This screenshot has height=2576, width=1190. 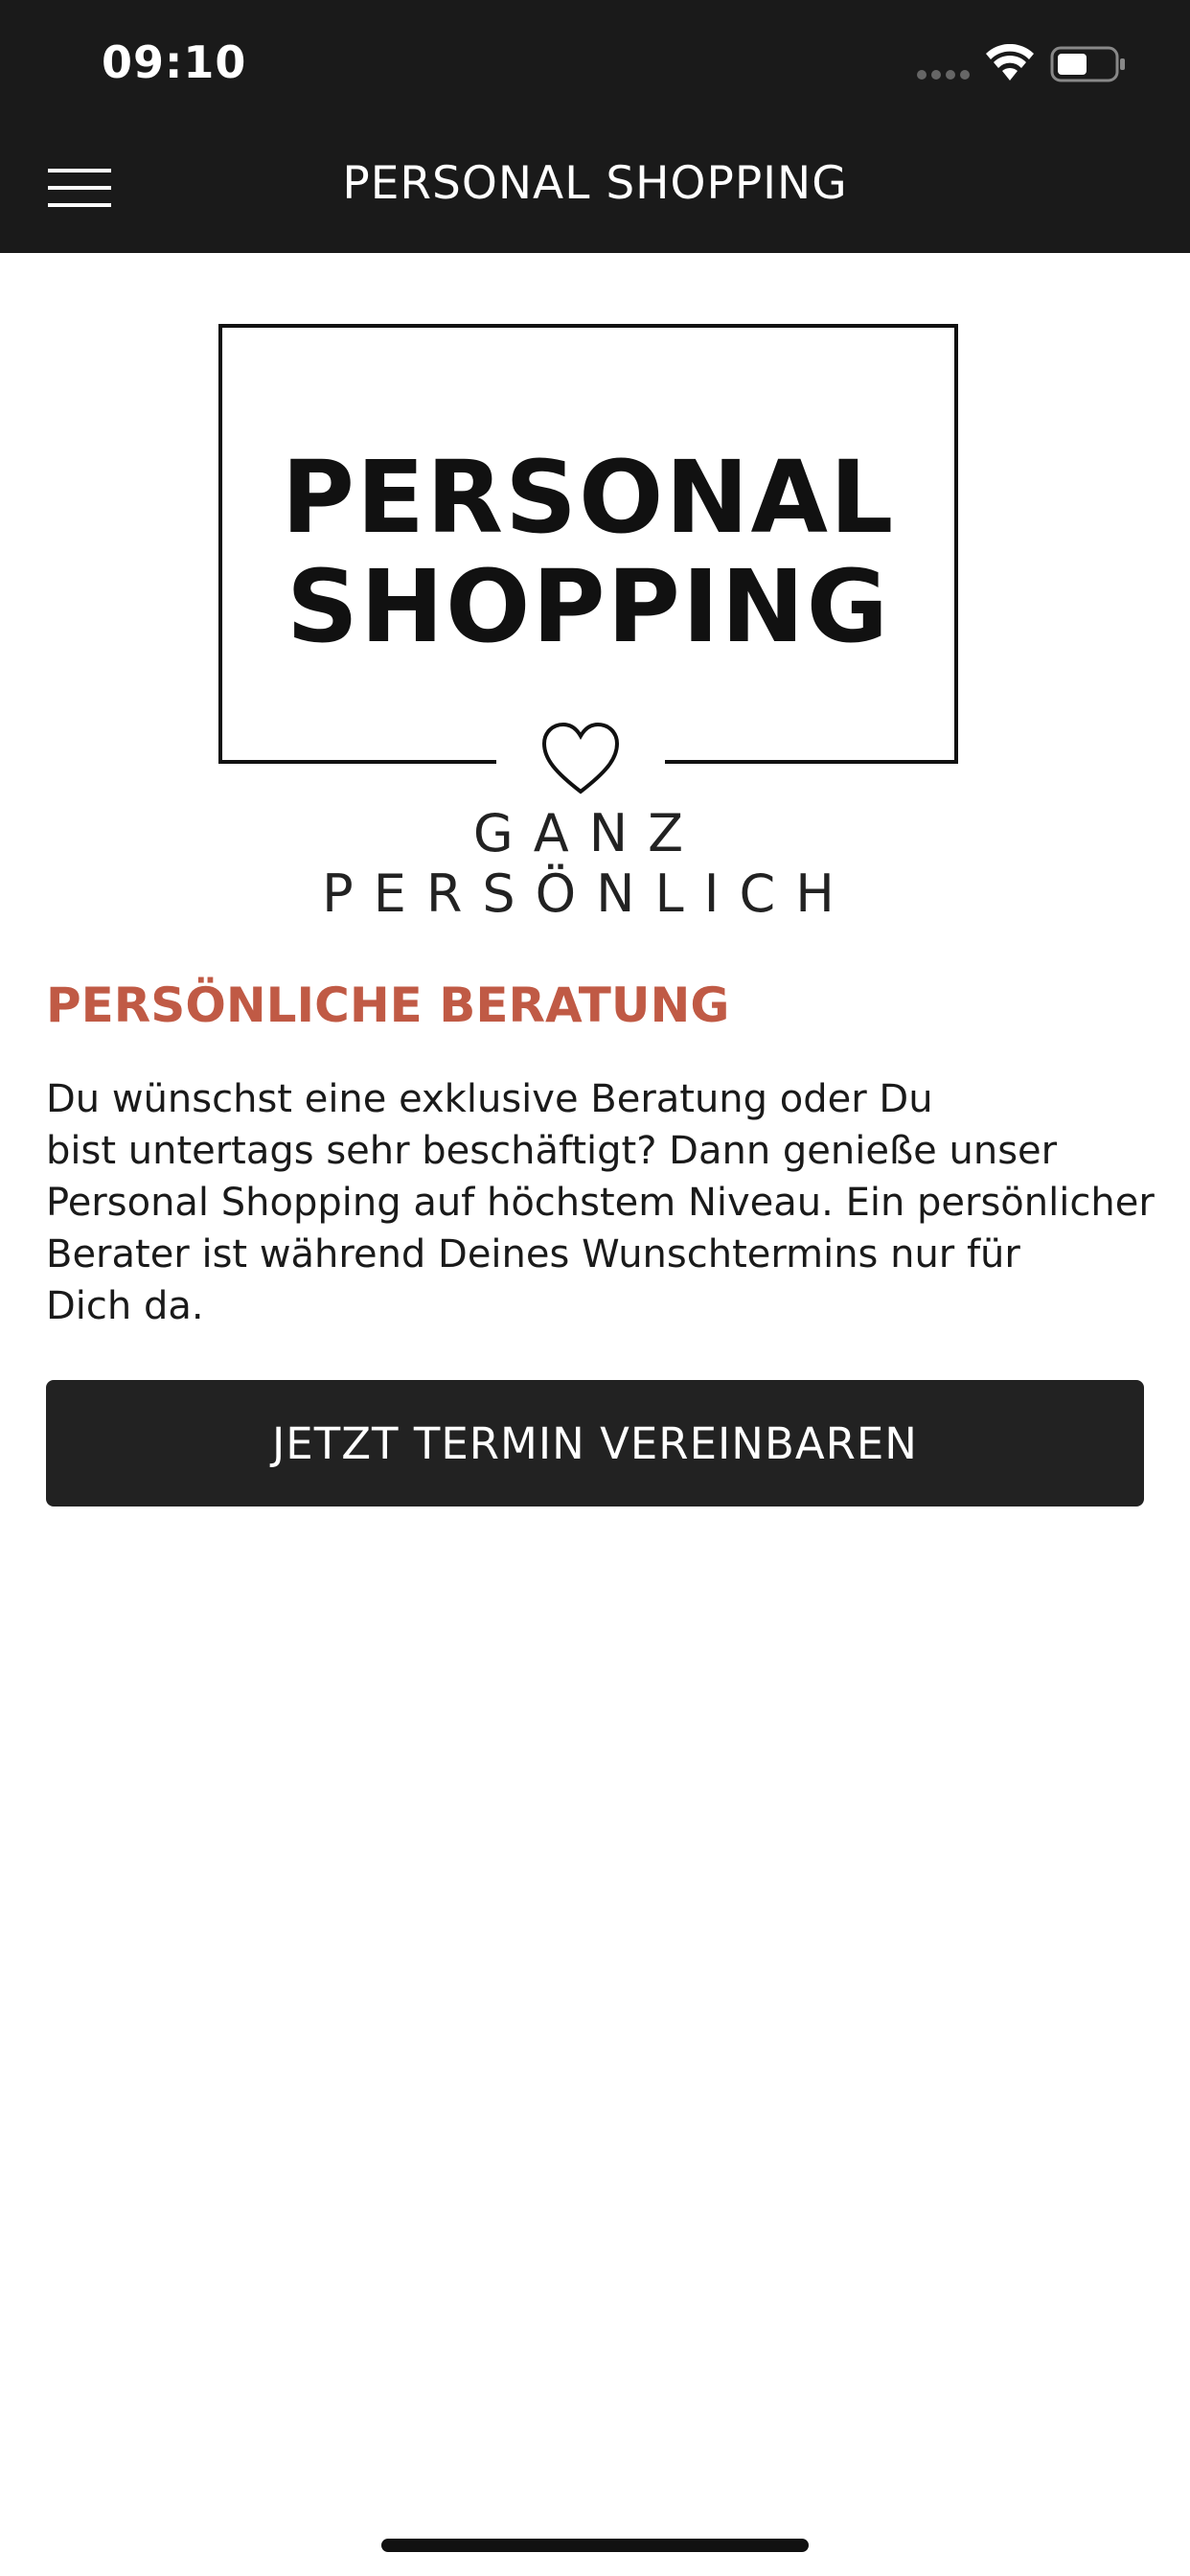 What do you see at coordinates (580, 758) in the screenshot?
I see `heart-icon` at bounding box center [580, 758].